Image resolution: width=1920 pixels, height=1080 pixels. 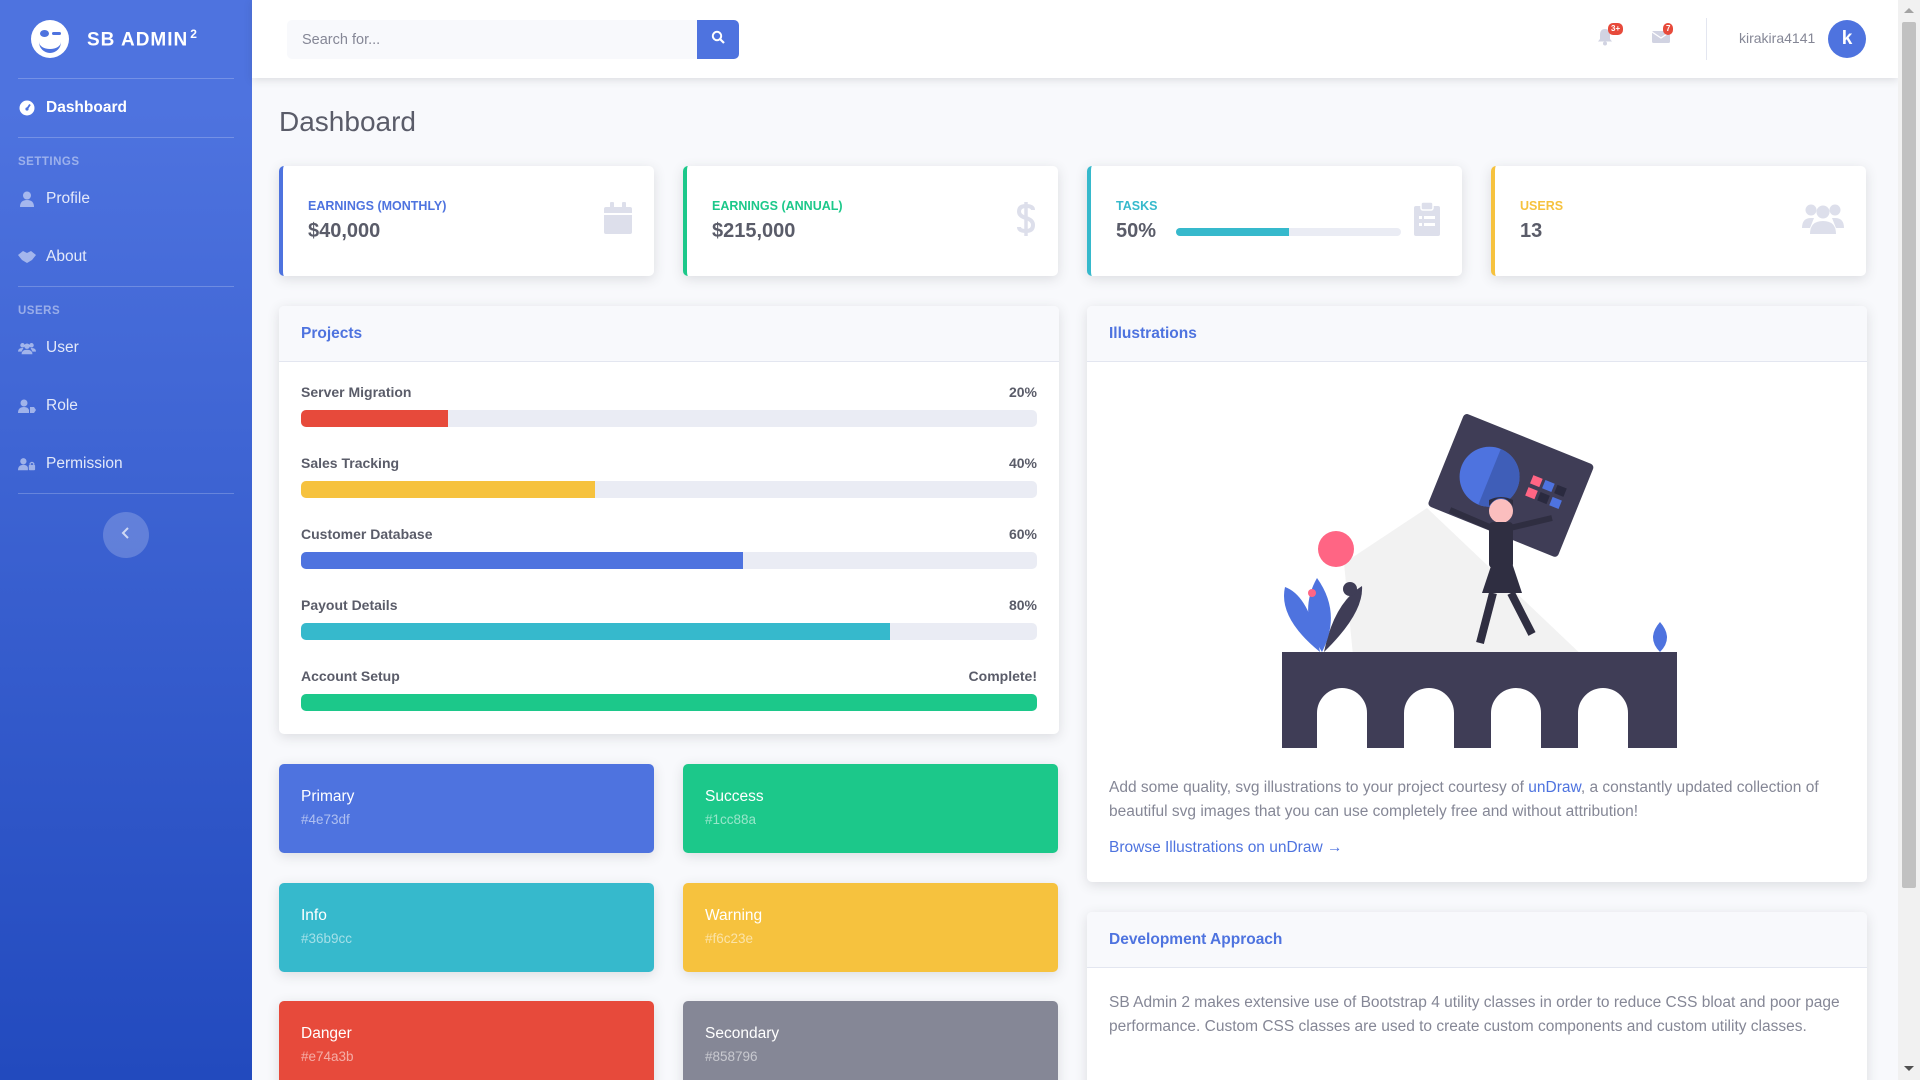 I want to click on color-hex: #36b9cc, so click(x=327, y=938).